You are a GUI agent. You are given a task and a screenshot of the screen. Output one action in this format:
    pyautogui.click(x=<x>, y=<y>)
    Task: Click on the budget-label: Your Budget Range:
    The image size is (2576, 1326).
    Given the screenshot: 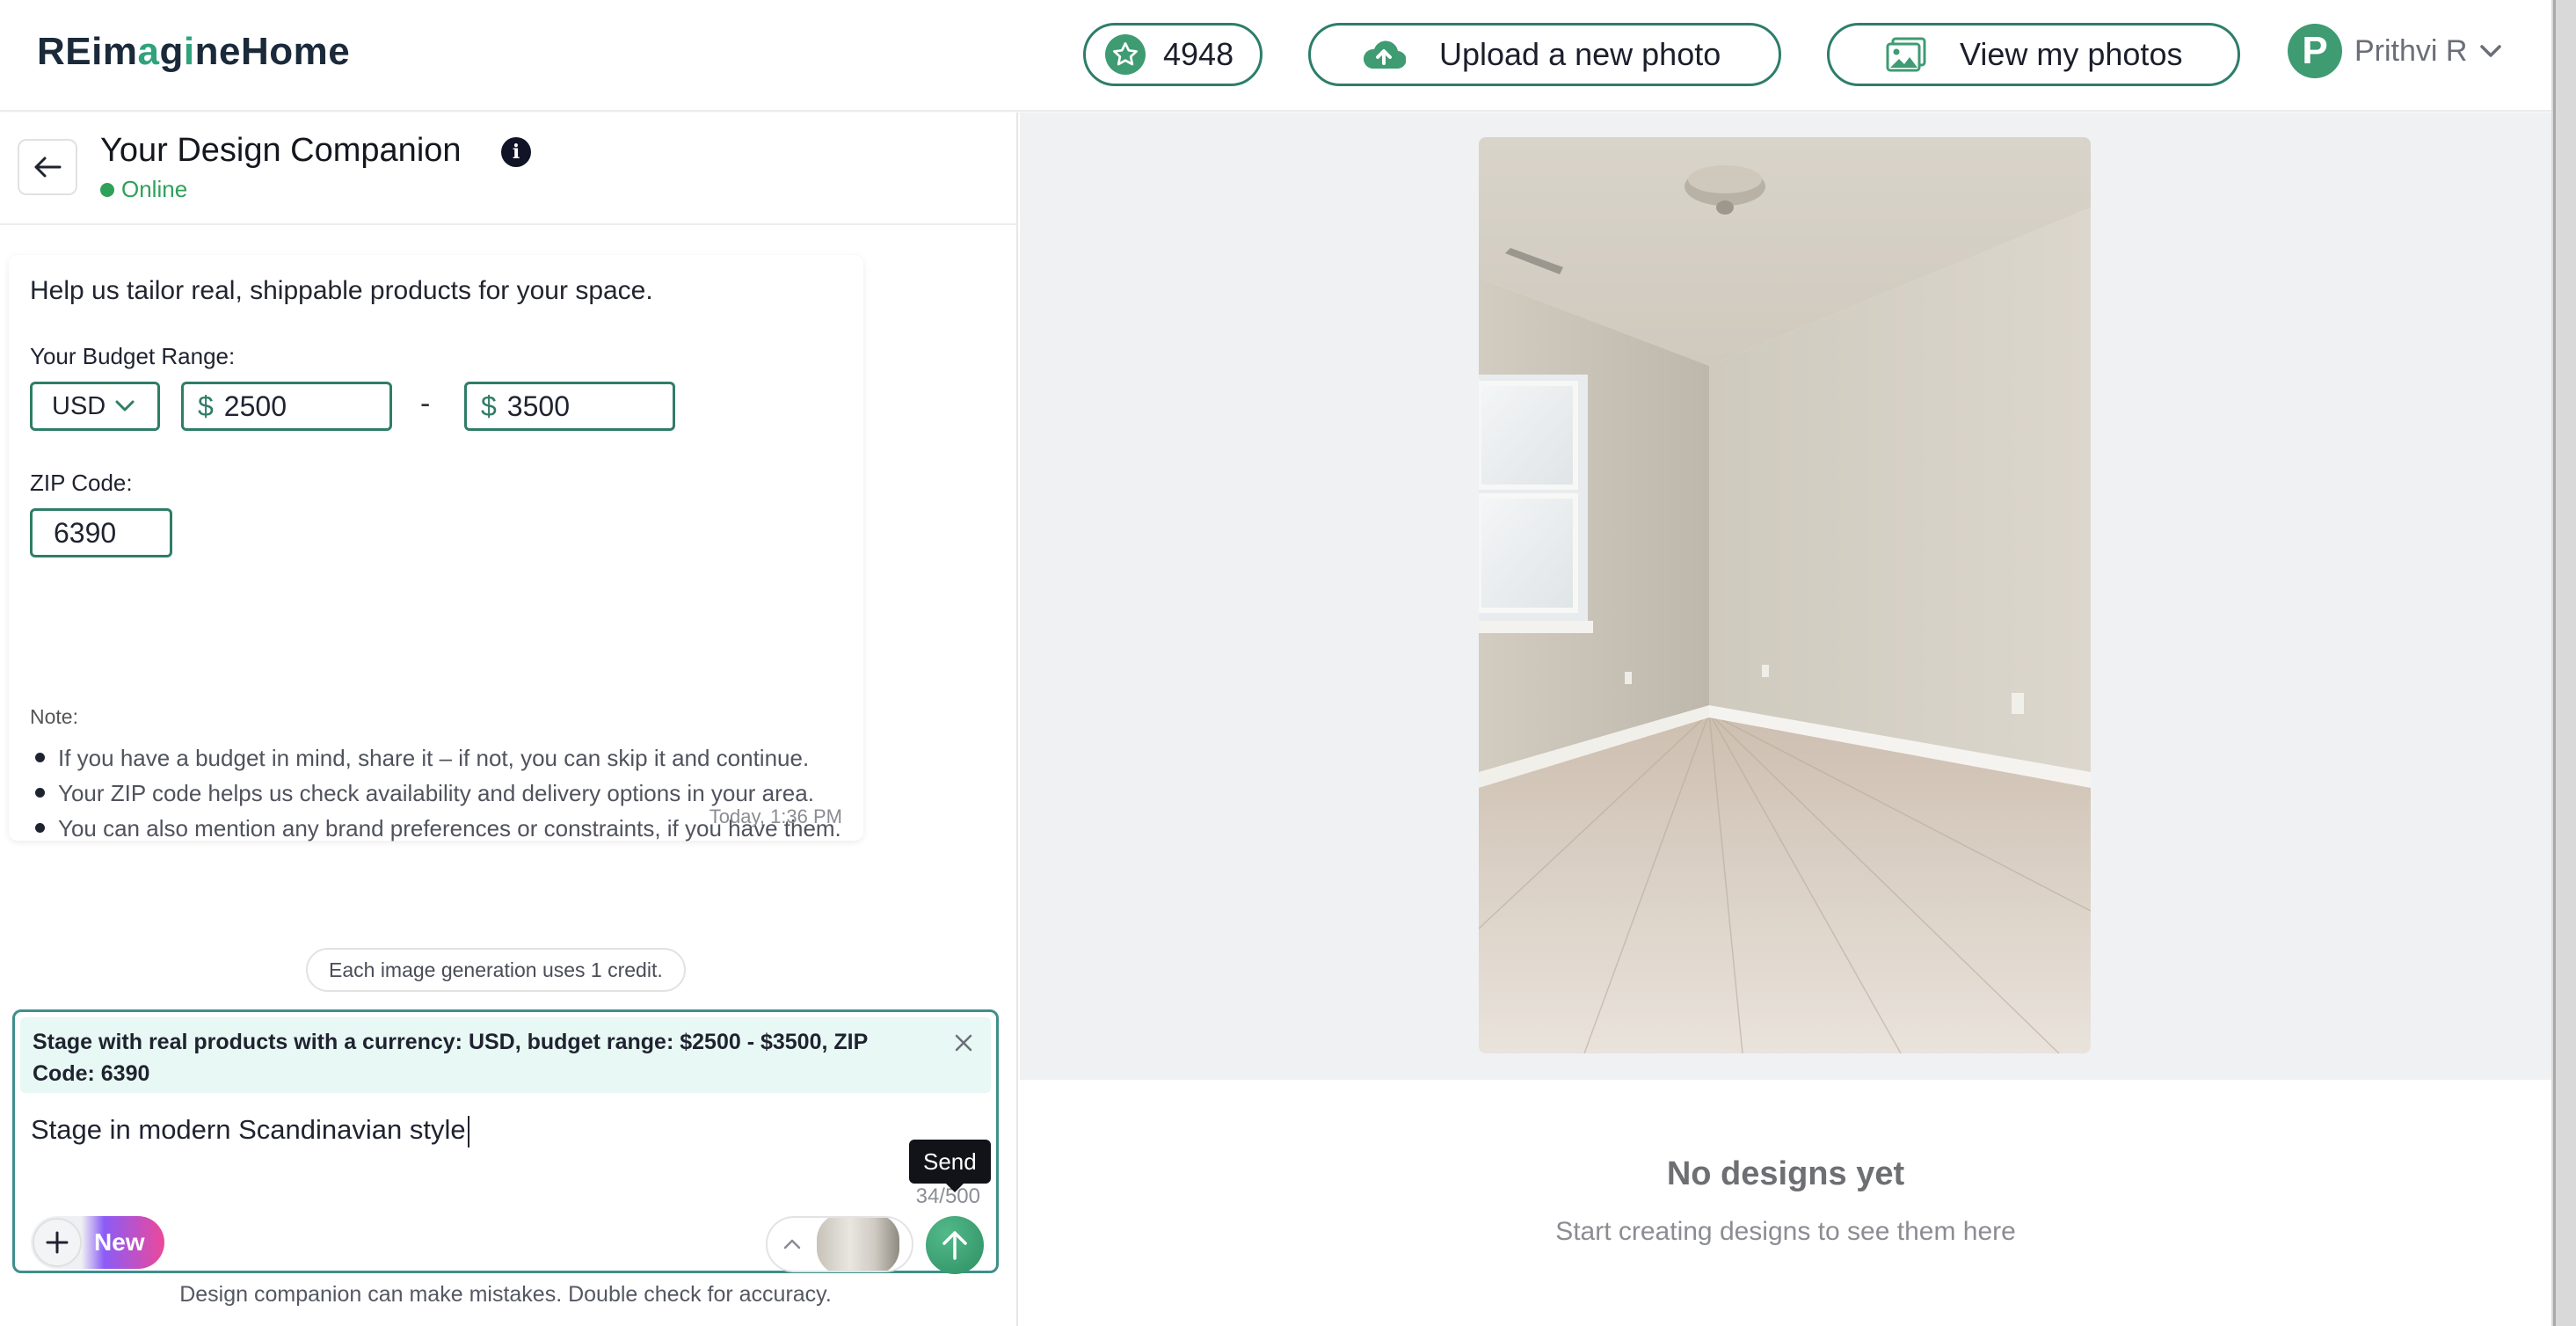 What is the action you would take?
    pyautogui.click(x=133, y=356)
    